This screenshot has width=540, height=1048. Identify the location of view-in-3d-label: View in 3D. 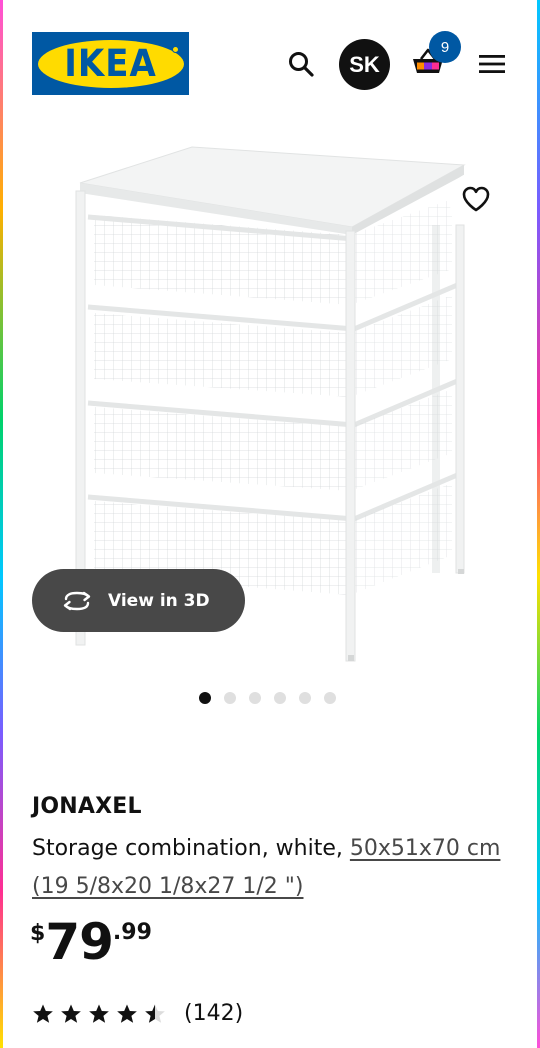
(159, 600).